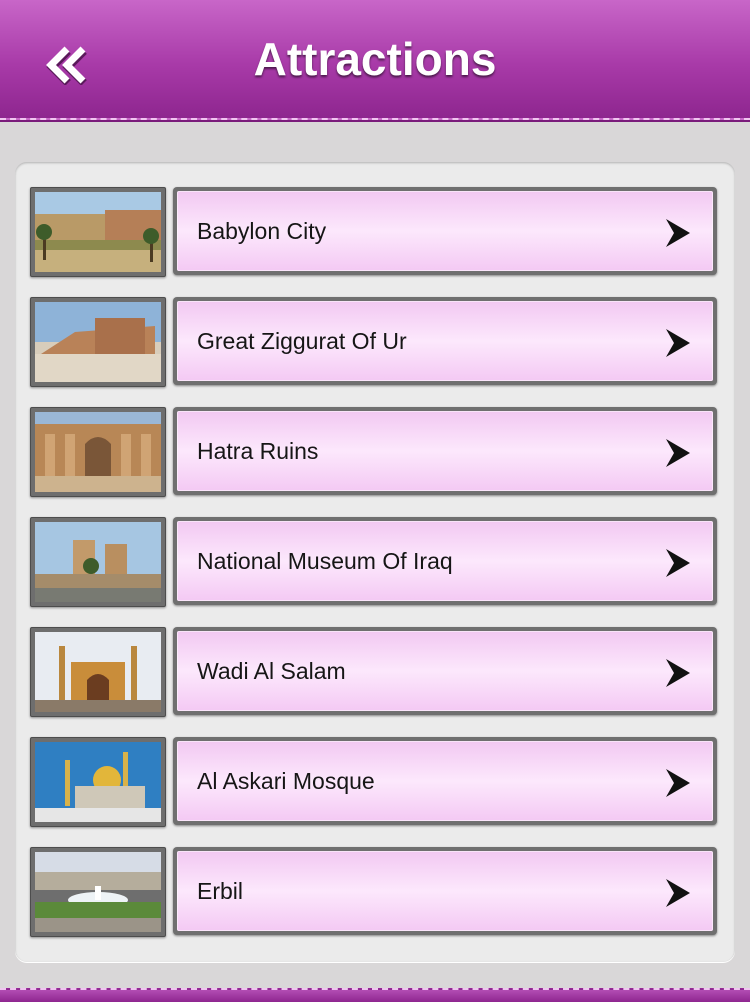  I want to click on attraction-item-label: Babylon City, so click(262, 231).